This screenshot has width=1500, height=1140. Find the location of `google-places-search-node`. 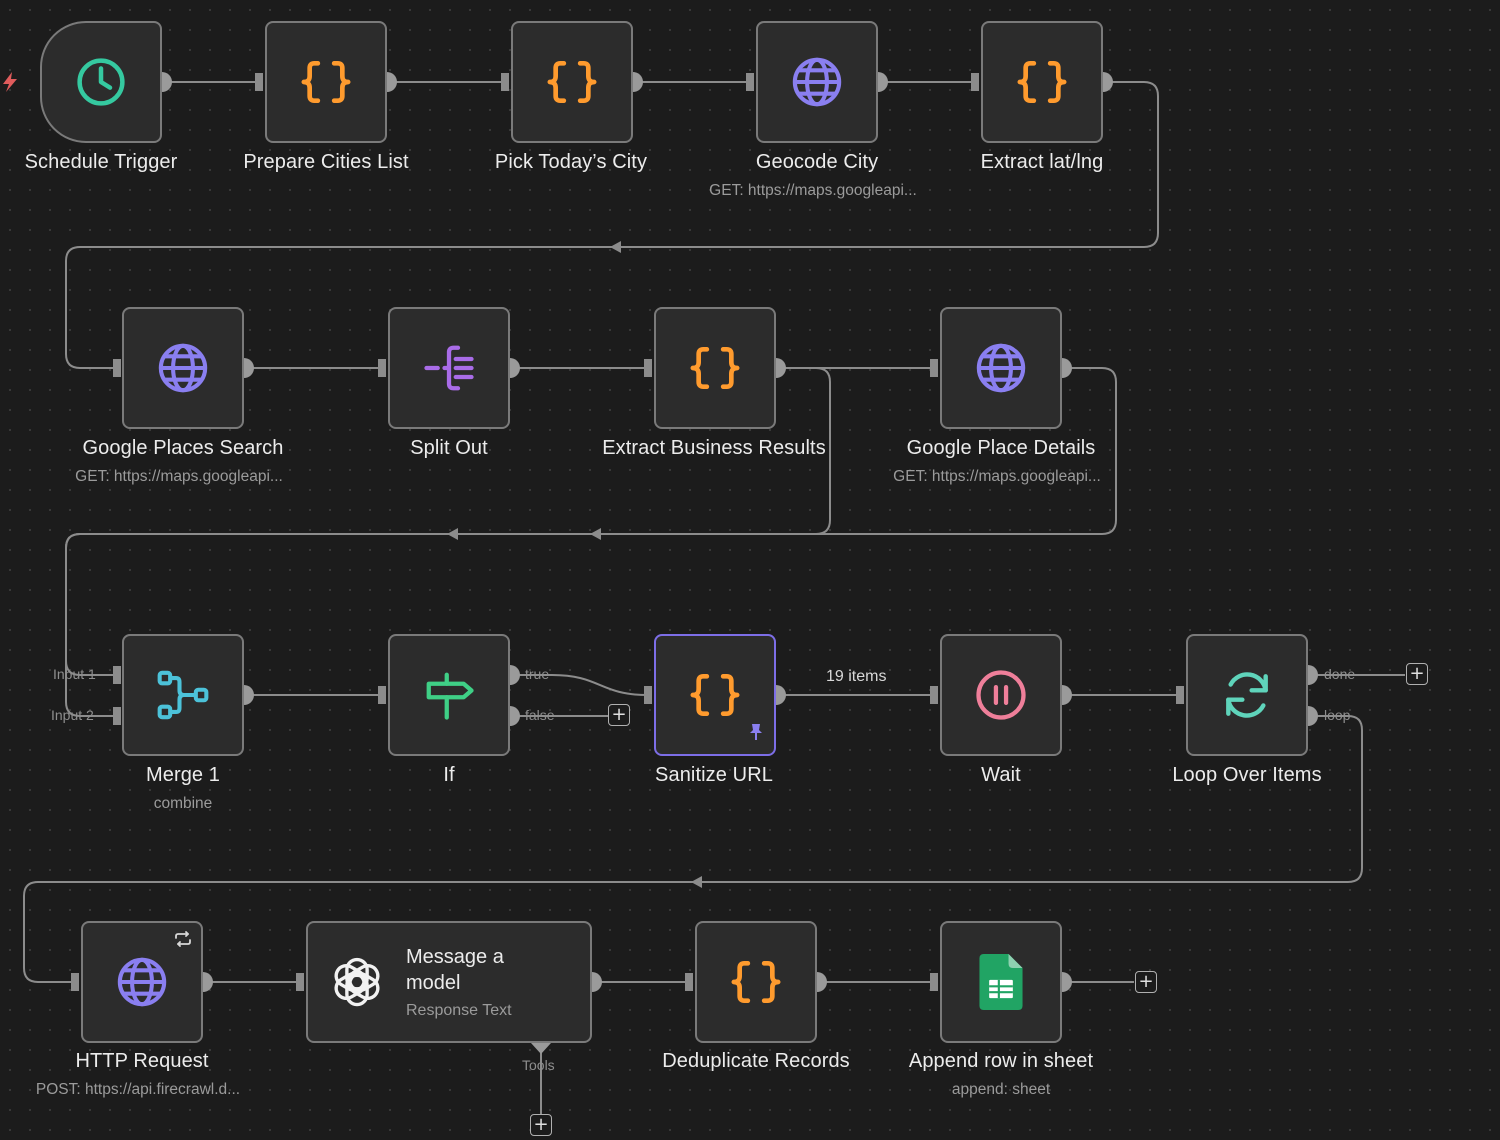

google-places-search-node is located at coordinates (183, 368).